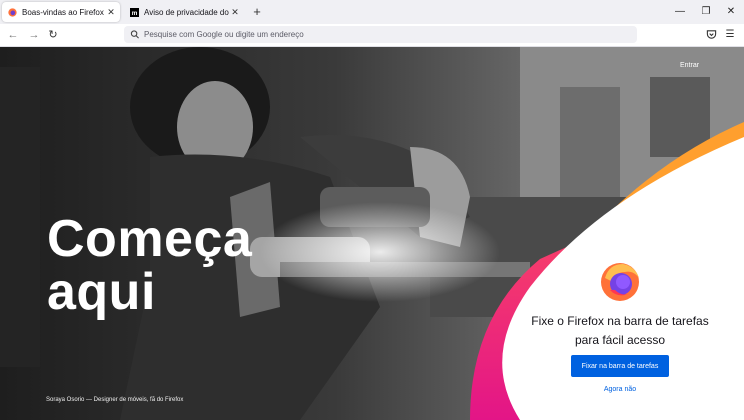 This screenshot has height=420, width=744. I want to click on sign-in-link: Entrar, so click(689, 65).